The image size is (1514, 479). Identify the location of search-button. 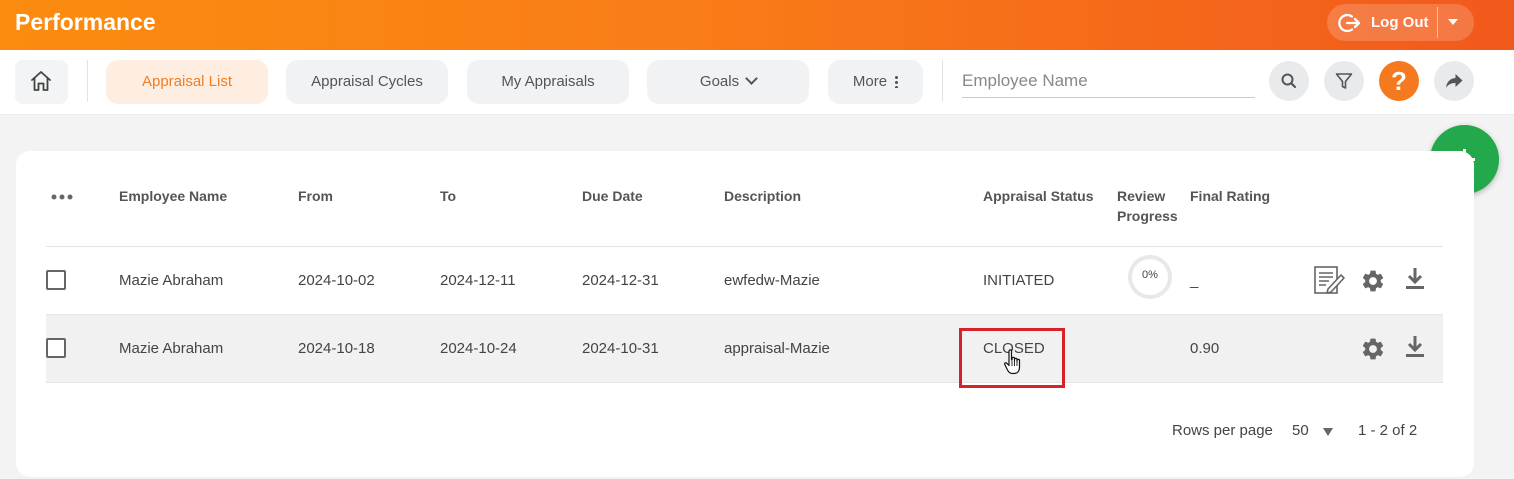
(1289, 81).